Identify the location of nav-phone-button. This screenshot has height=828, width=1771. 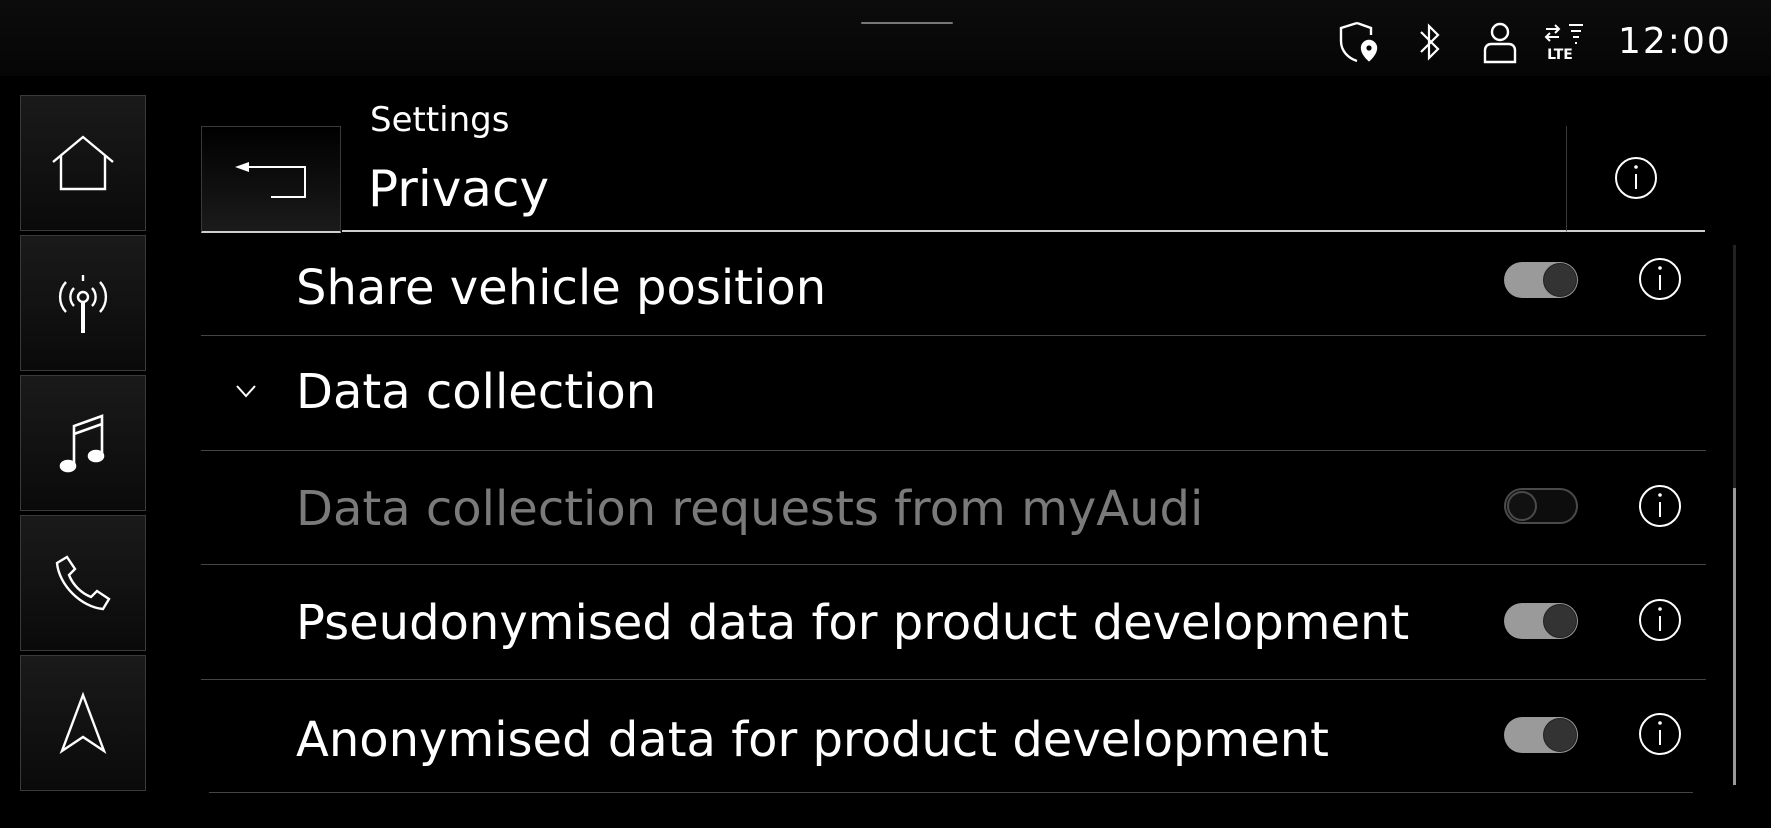
(83, 583).